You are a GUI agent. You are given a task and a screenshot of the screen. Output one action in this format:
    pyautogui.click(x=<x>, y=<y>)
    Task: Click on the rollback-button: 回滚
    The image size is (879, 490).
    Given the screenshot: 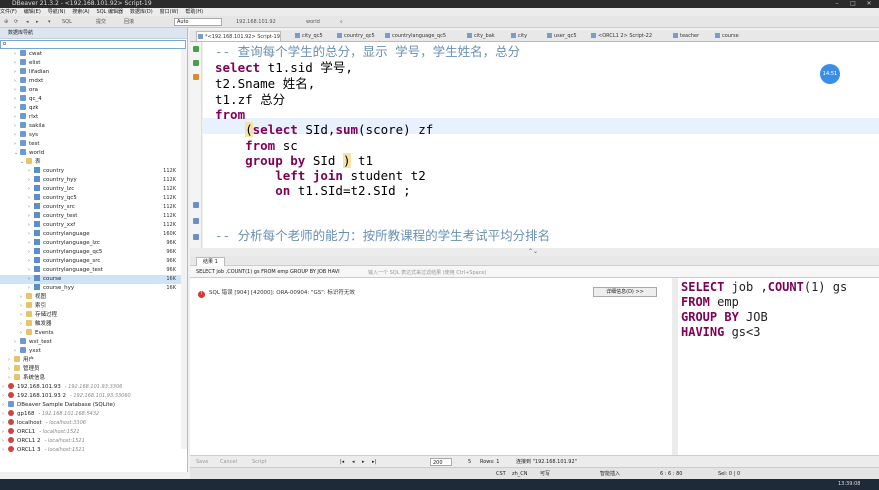 What is the action you would take?
    pyautogui.click(x=129, y=22)
    